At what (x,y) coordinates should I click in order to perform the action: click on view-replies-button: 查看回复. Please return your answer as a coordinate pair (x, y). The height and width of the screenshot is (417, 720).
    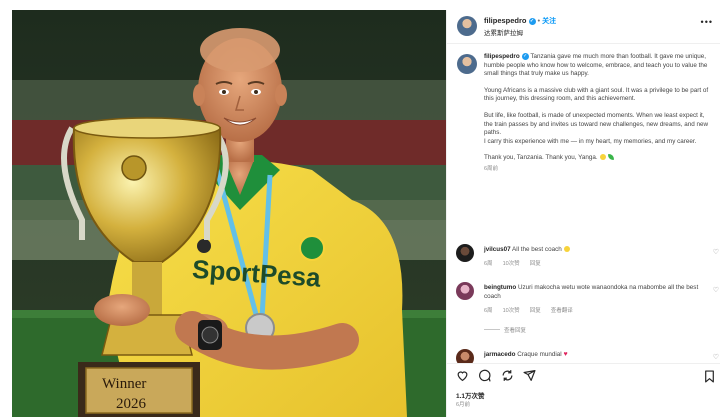
    Looking at the image, I should click on (505, 330).